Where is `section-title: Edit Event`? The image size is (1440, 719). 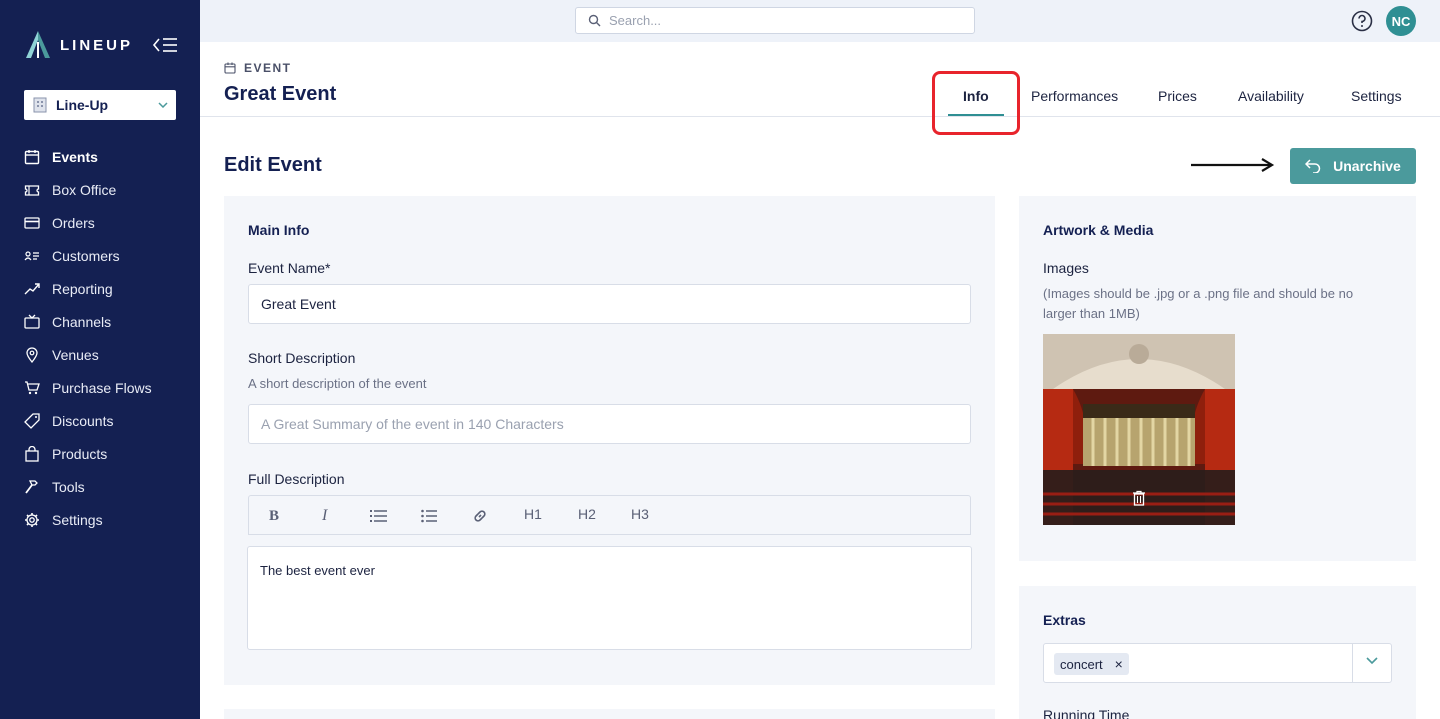
section-title: Edit Event is located at coordinates (273, 165).